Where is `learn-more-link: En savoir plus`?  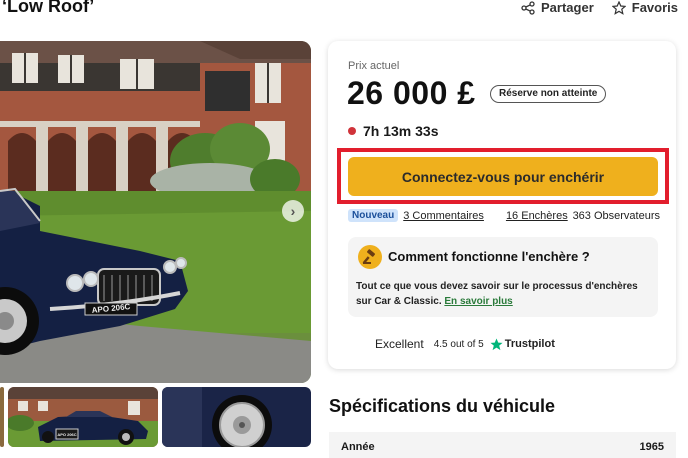 learn-more-link: En savoir plus is located at coordinates (478, 301).